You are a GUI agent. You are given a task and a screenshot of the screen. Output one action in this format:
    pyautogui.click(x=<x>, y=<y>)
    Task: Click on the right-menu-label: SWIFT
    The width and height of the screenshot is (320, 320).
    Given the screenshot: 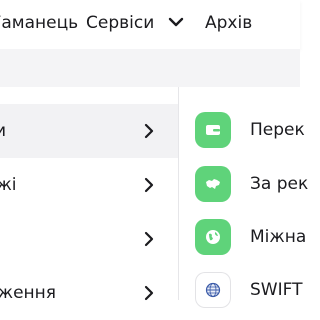 What is the action you would take?
    pyautogui.click(x=276, y=290)
    